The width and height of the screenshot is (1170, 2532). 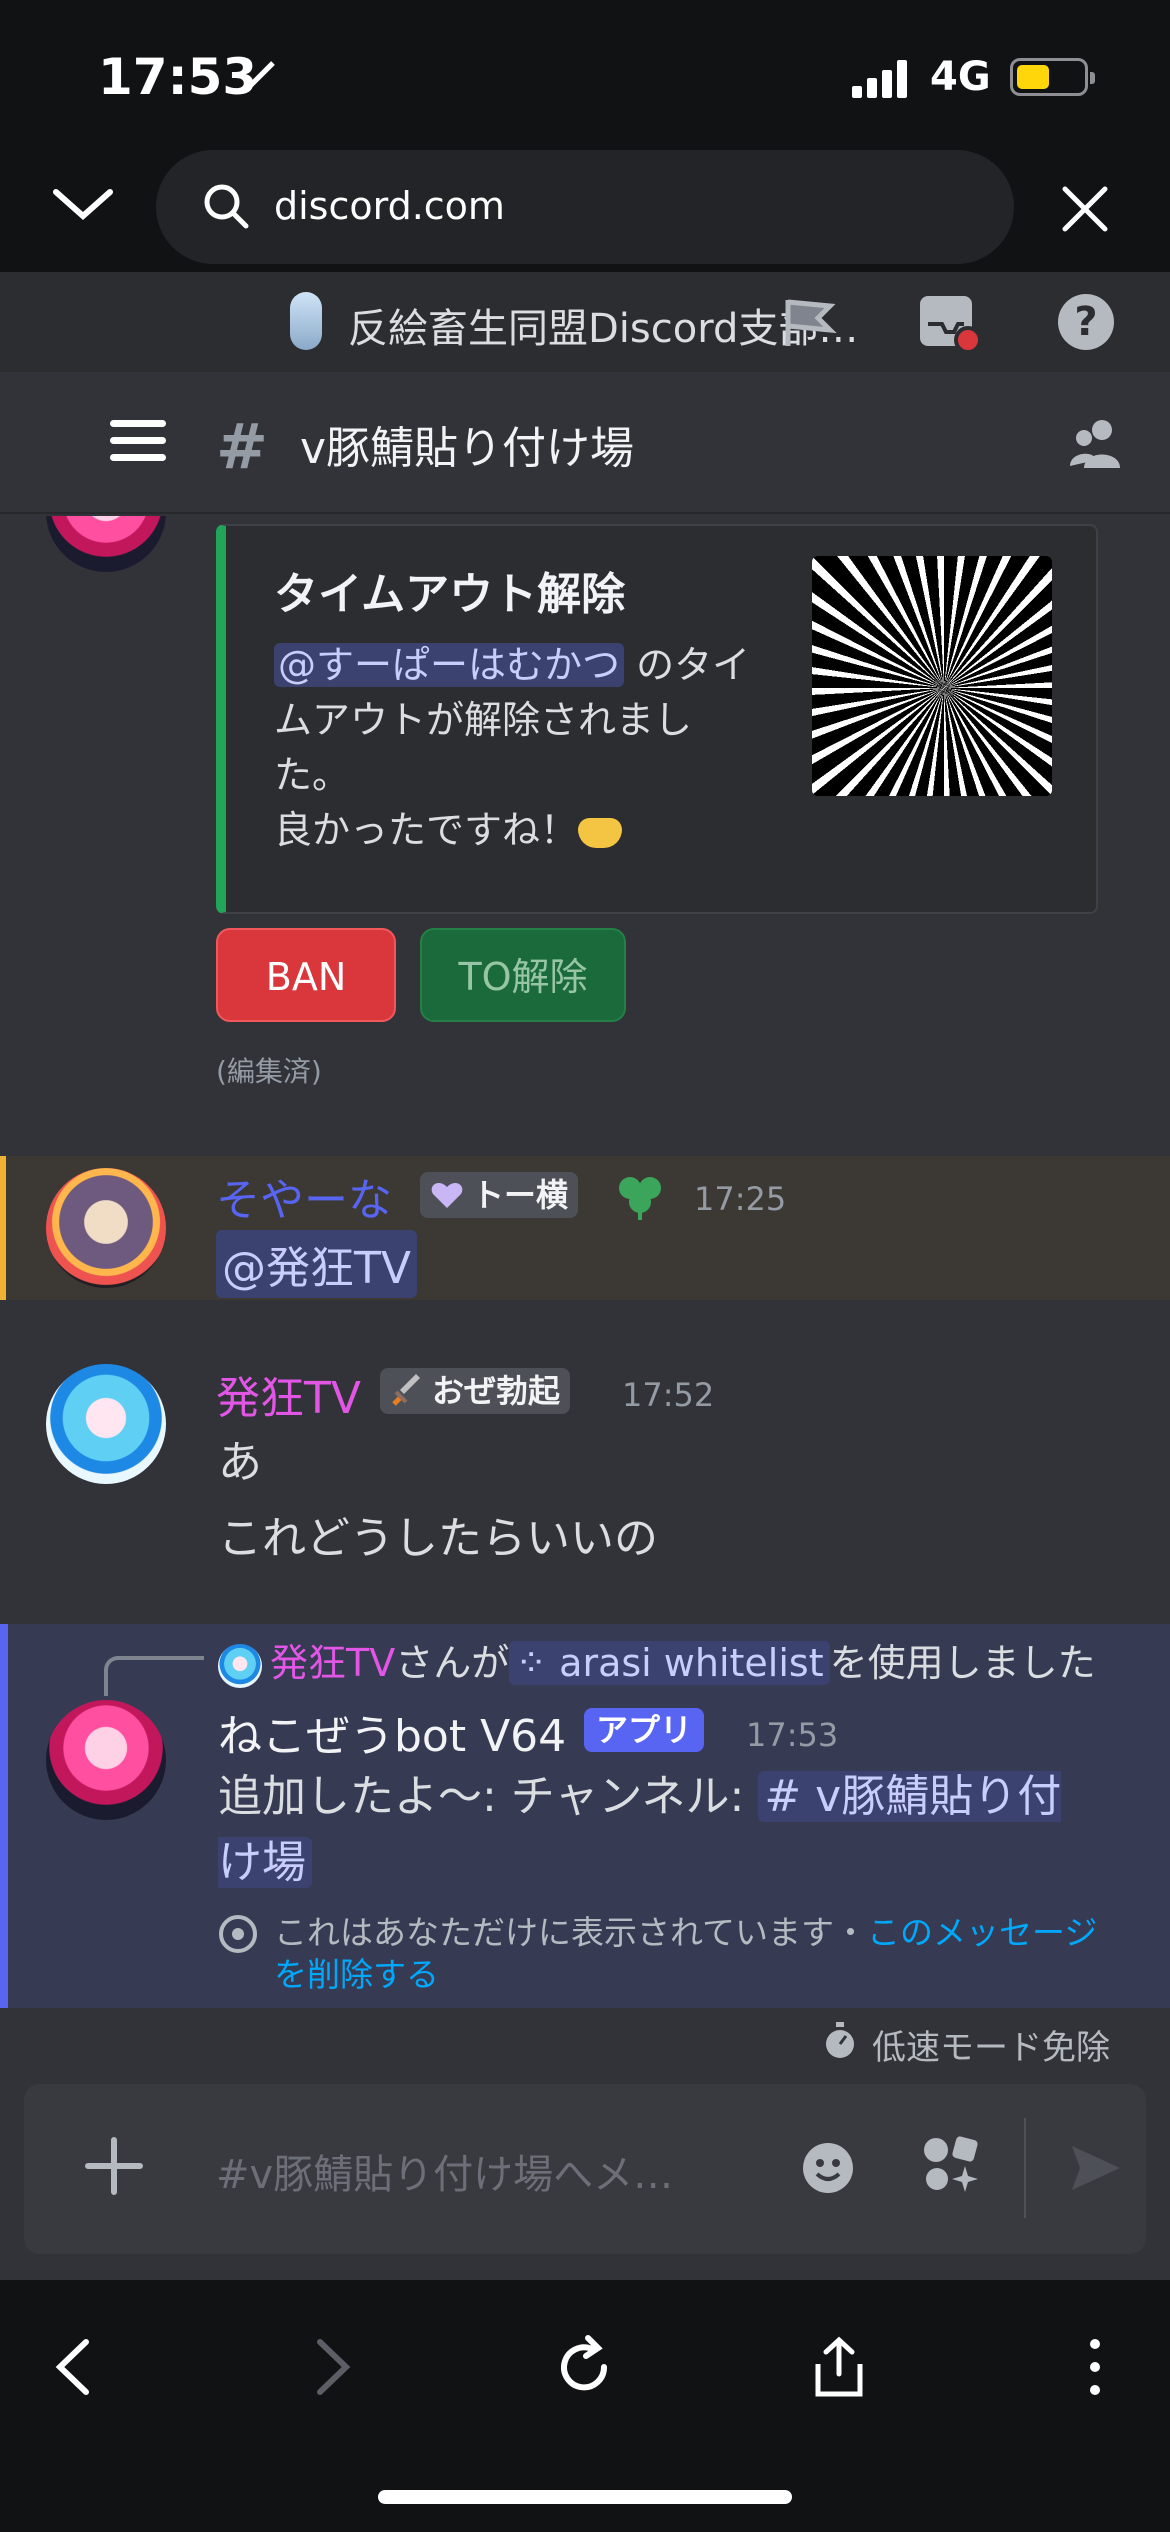 What do you see at coordinates (950, 2164) in the screenshot?
I see `apps-icon` at bounding box center [950, 2164].